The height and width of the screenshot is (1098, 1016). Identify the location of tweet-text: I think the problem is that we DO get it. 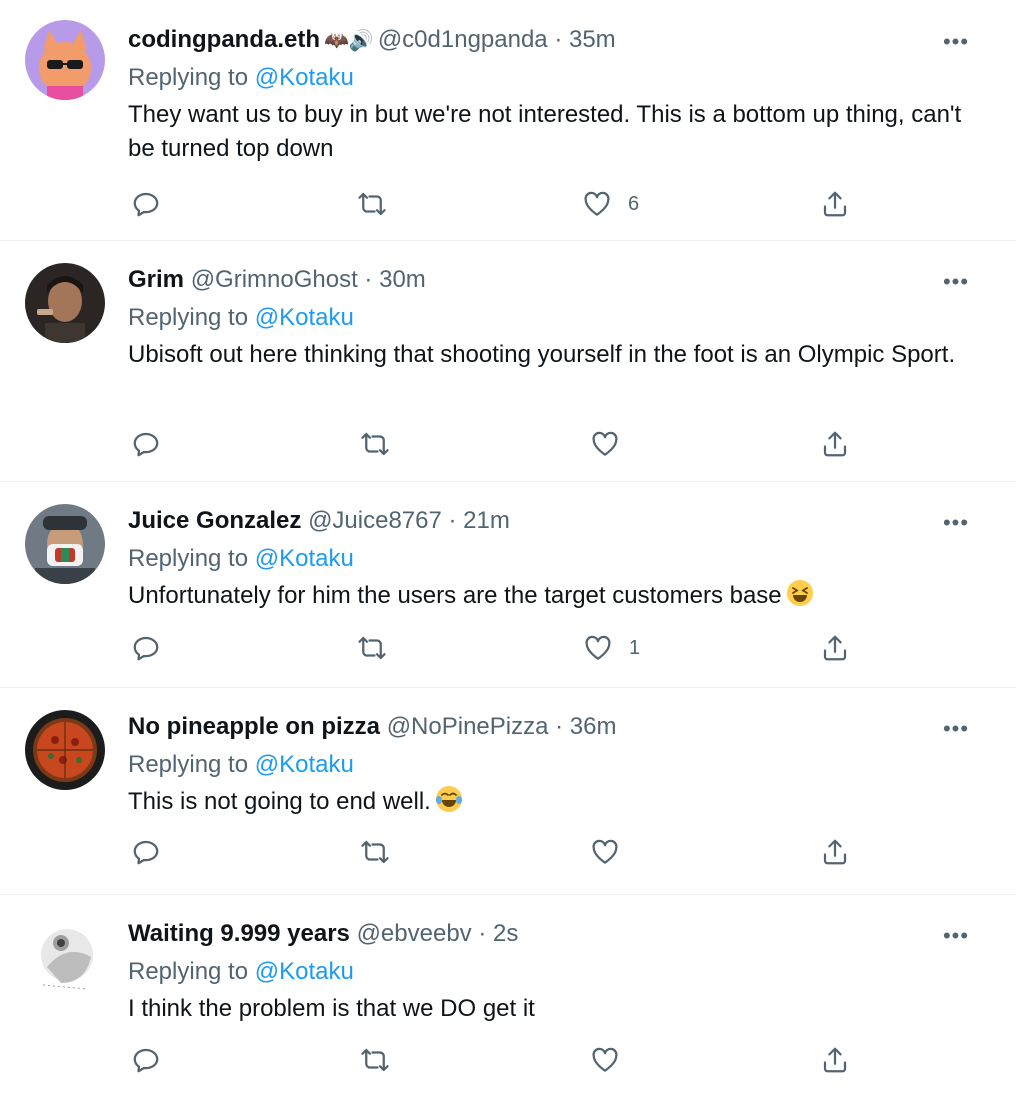
(331, 1008).